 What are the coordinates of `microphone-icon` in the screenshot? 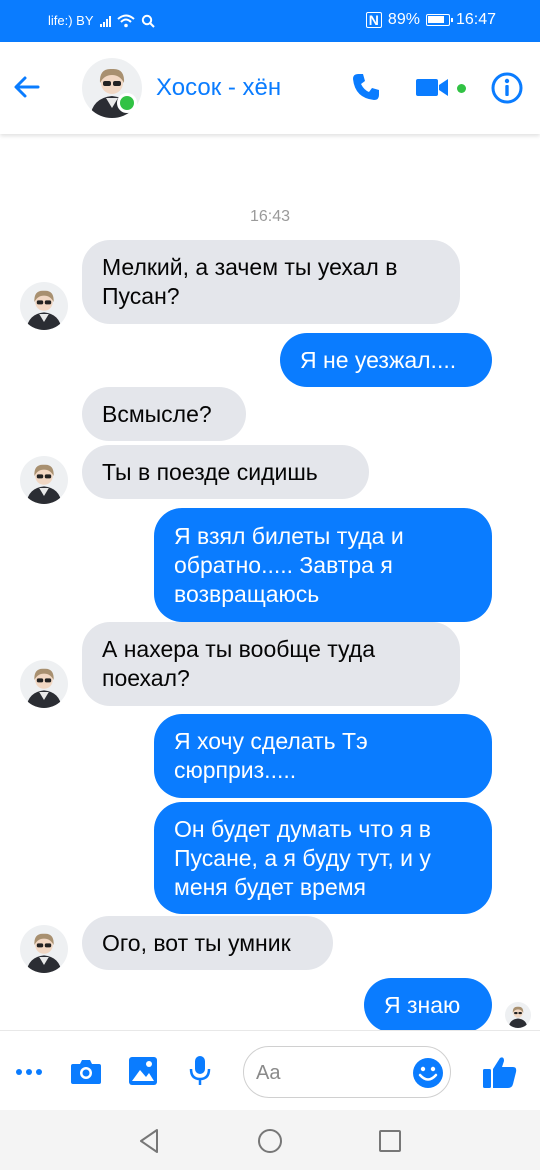 It's located at (200, 1071).